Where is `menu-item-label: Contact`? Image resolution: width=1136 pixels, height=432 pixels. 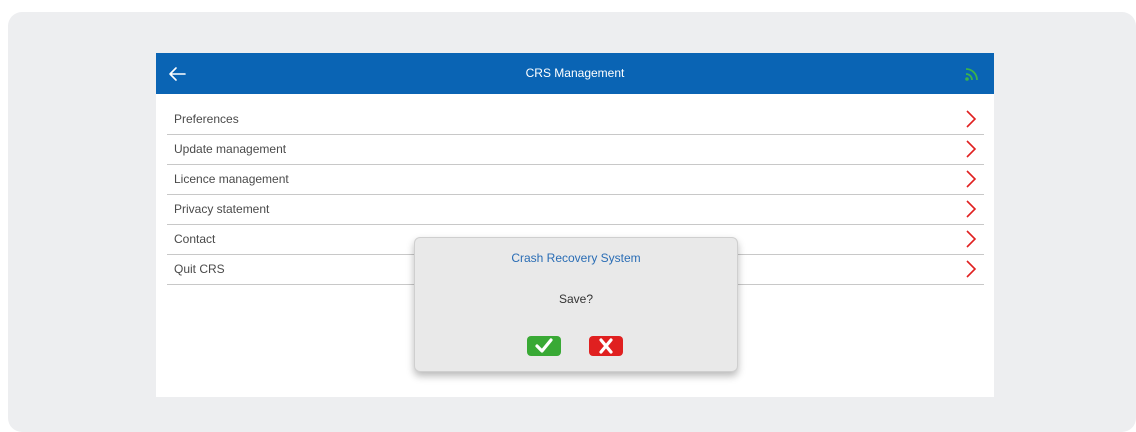 menu-item-label: Contact is located at coordinates (195, 239).